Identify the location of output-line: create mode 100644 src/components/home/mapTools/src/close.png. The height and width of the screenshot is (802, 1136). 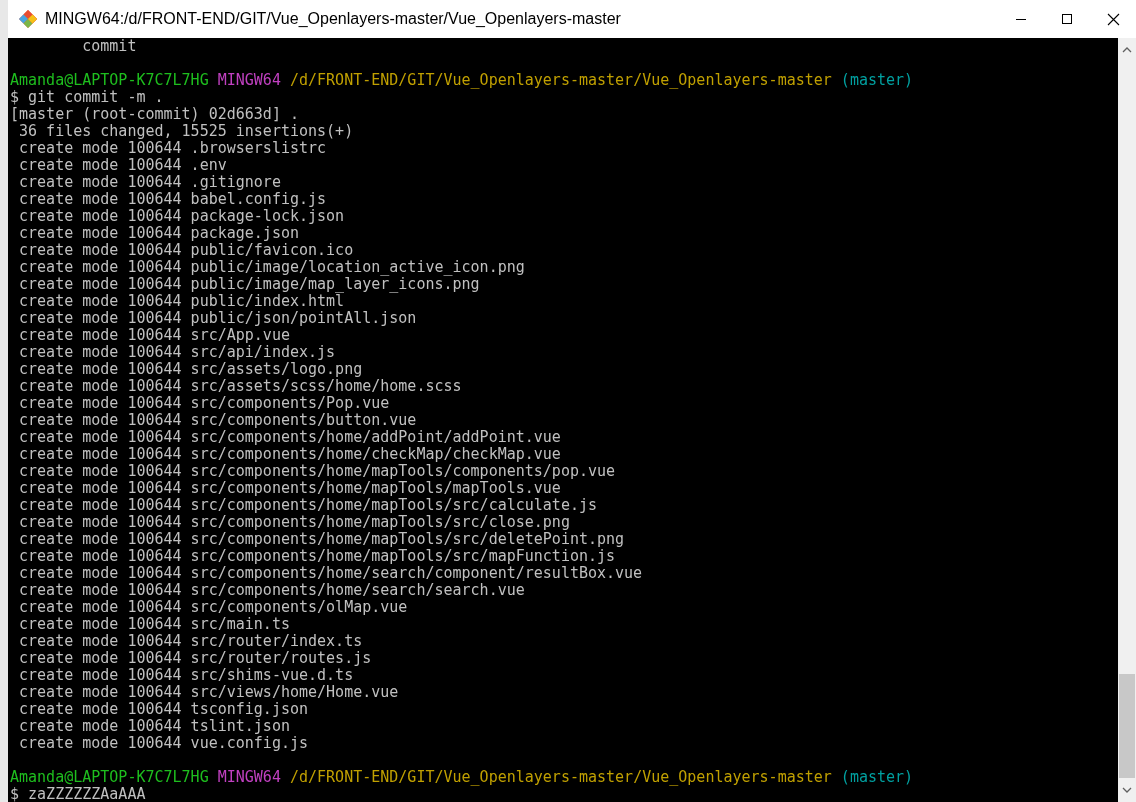
(294, 522).